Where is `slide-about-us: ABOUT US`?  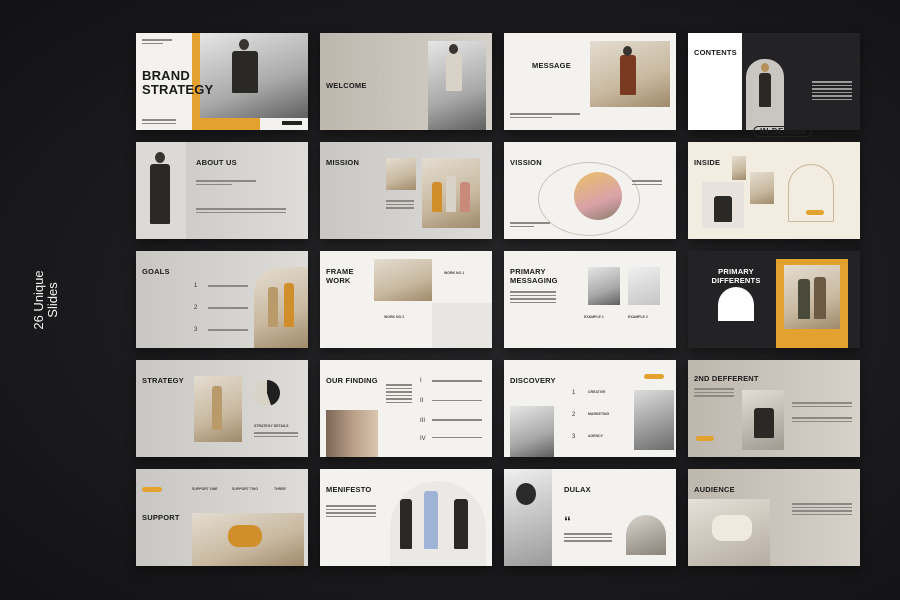 slide-about-us: ABOUT US is located at coordinates (222, 190).